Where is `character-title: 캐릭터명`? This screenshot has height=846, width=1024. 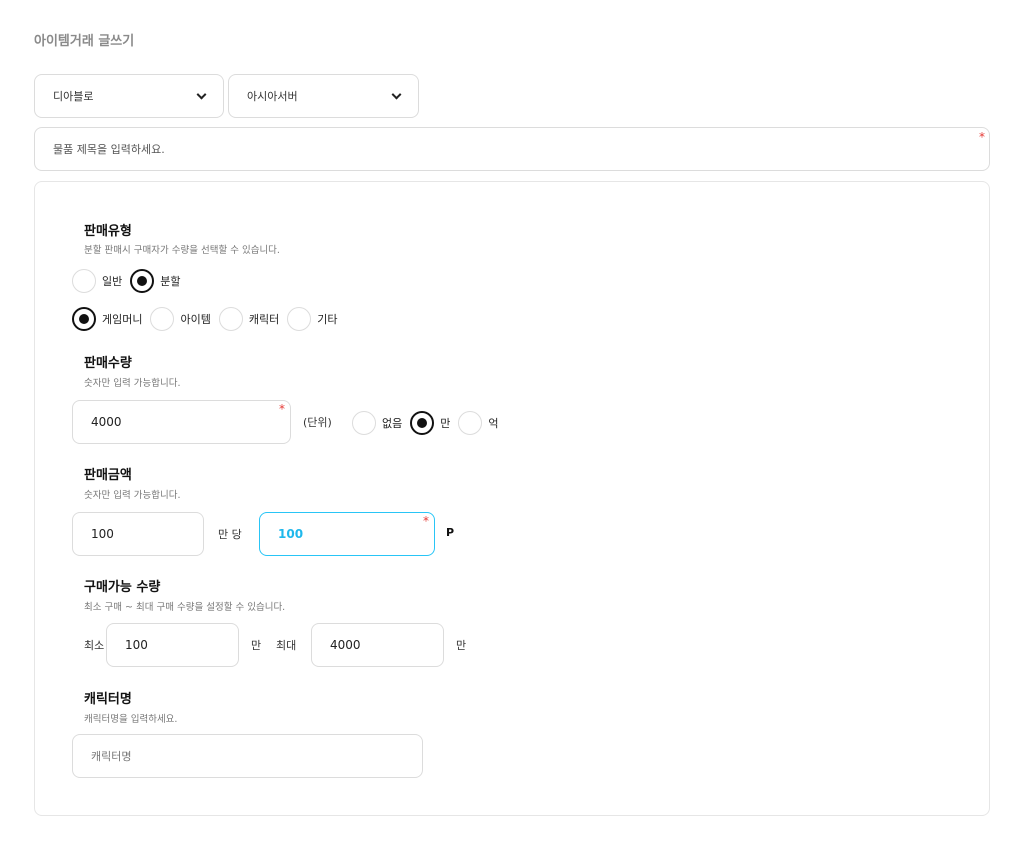 character-title: 캐릭터명 is located at coordinates (108, 699).